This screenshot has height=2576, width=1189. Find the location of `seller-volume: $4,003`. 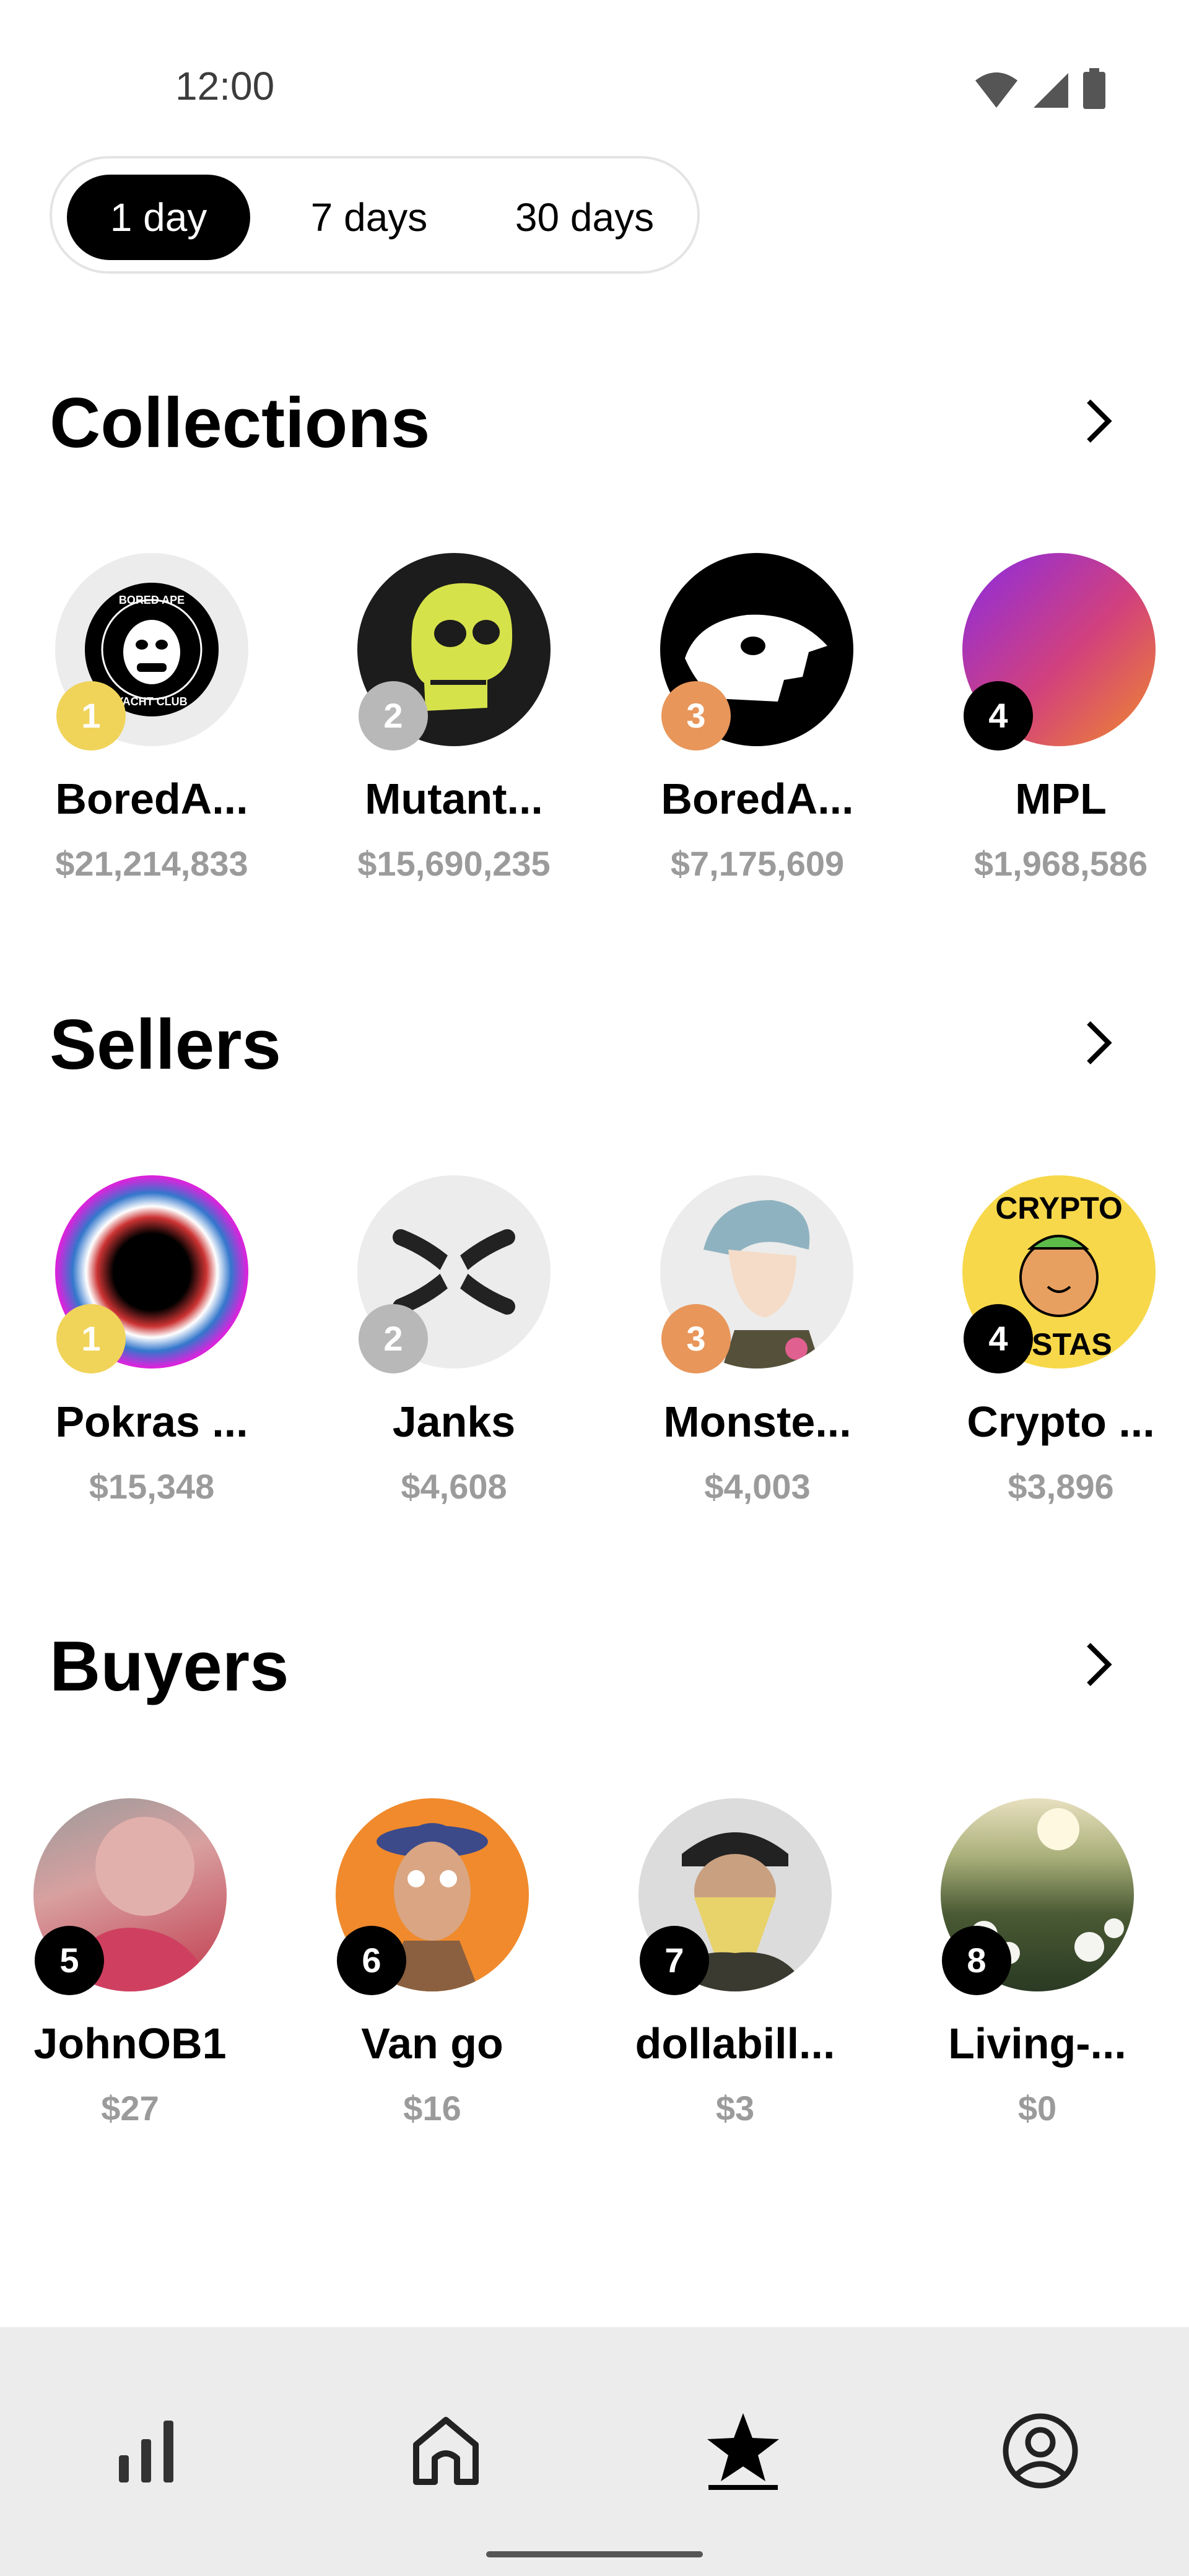

seller-volume: $4,003 is located at coordinates (757, 1486).